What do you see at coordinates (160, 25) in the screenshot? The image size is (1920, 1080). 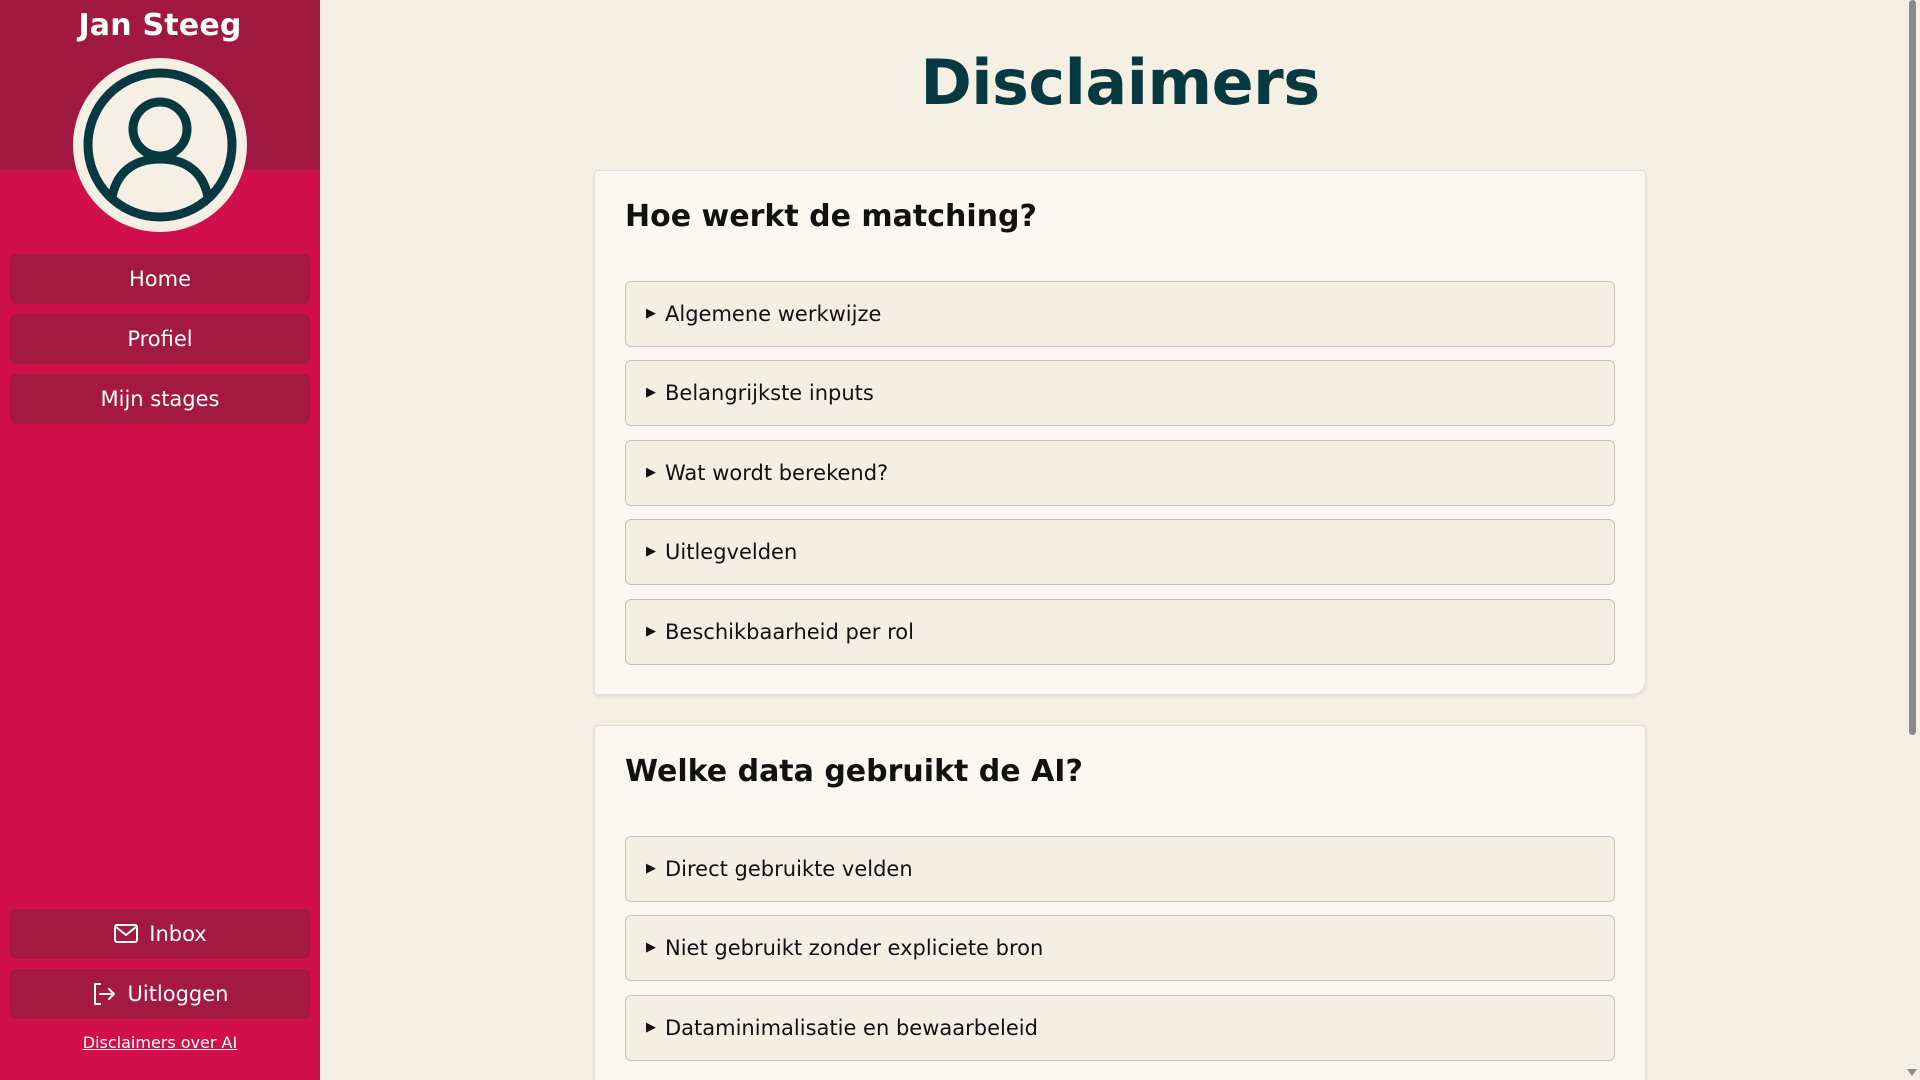 I see `user-name: Jan Steeg` at bounding box center [160, 25].